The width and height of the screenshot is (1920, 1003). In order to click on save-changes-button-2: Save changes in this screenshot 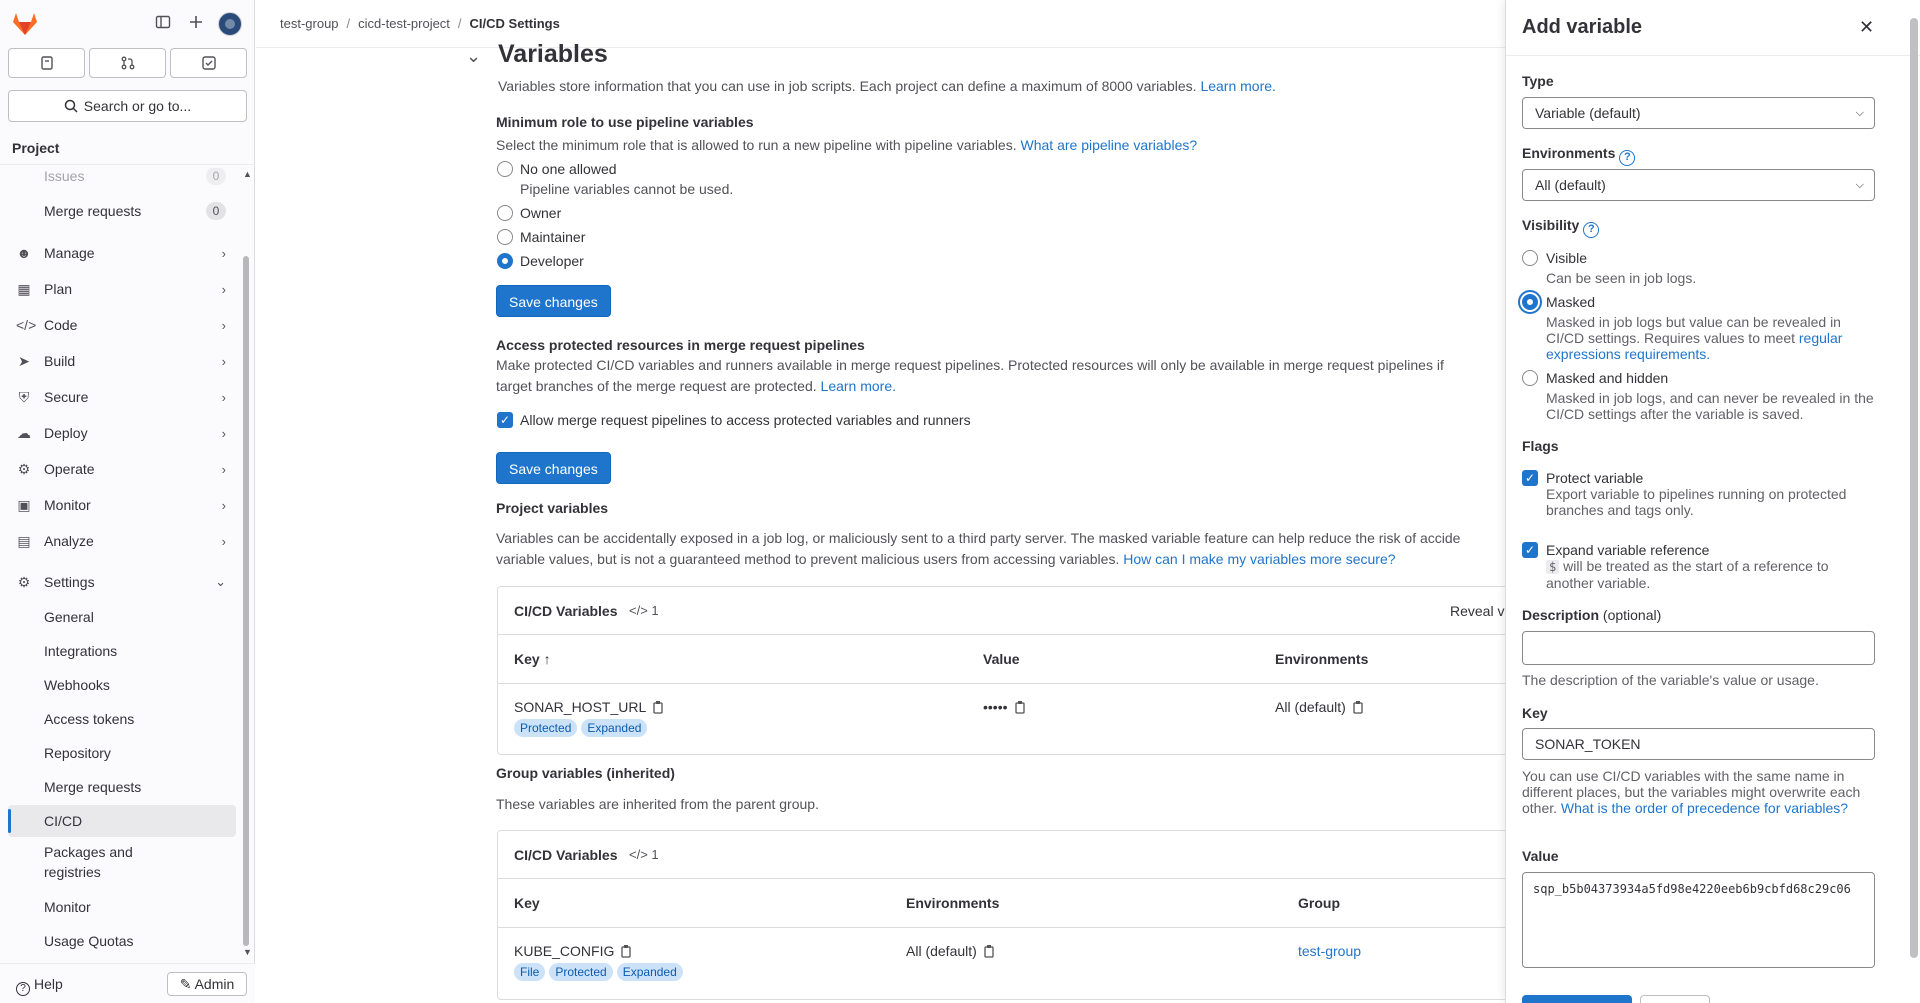, I will do `click(553, 468)`.